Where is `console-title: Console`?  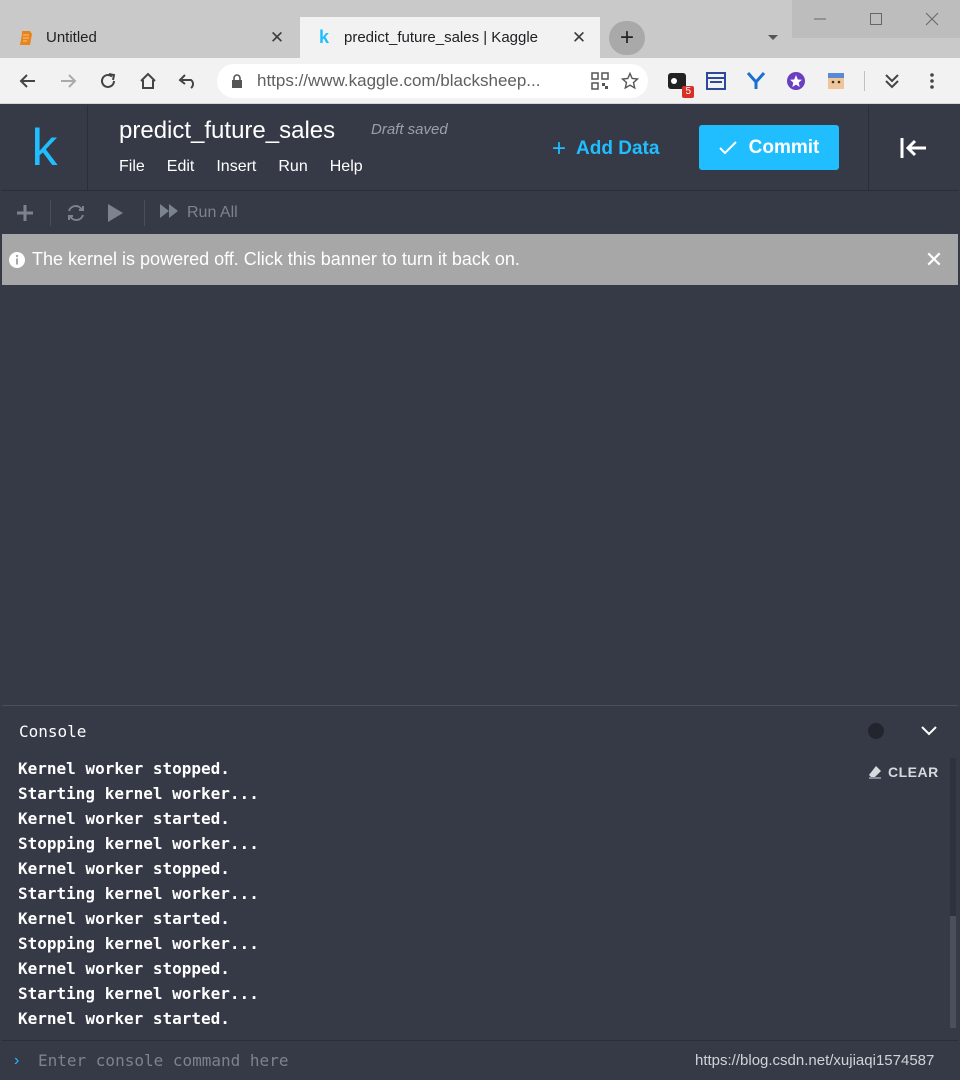 console-title: Console is located at coordinates (53, 731).